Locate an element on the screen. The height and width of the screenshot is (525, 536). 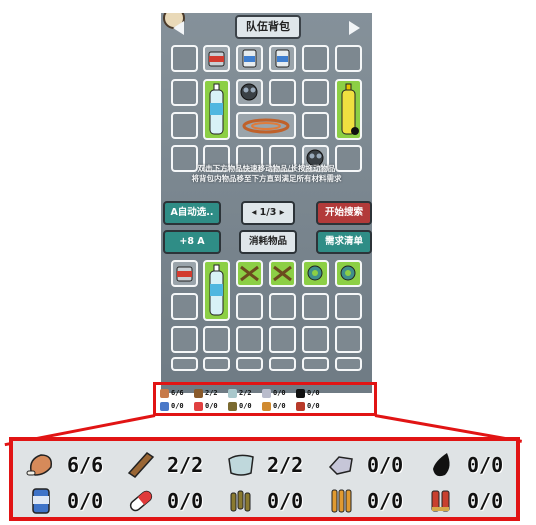
requirements-row: 0/0 0/0 0/0 0/0 0/0 is located at coordinates (275, 501).